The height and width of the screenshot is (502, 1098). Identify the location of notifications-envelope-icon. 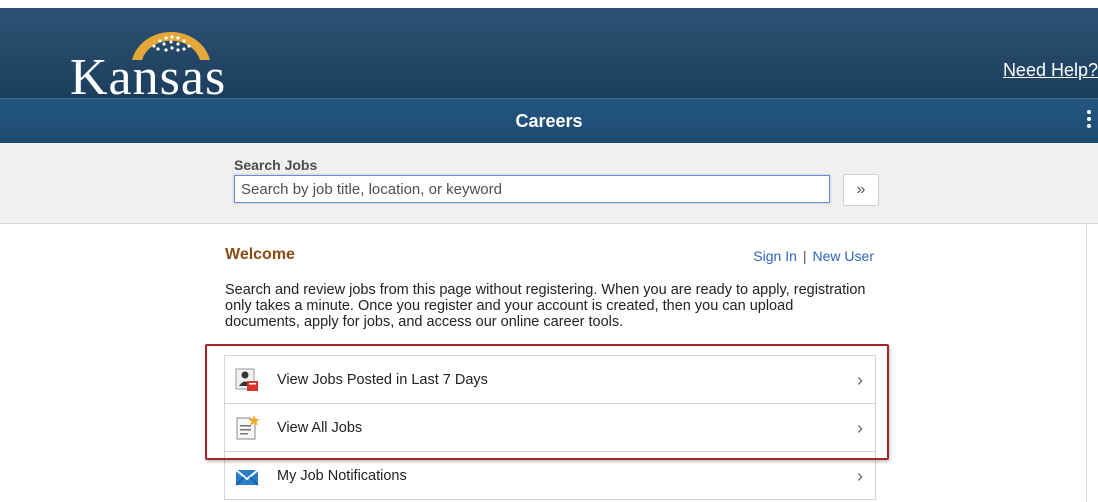
(247, 477).